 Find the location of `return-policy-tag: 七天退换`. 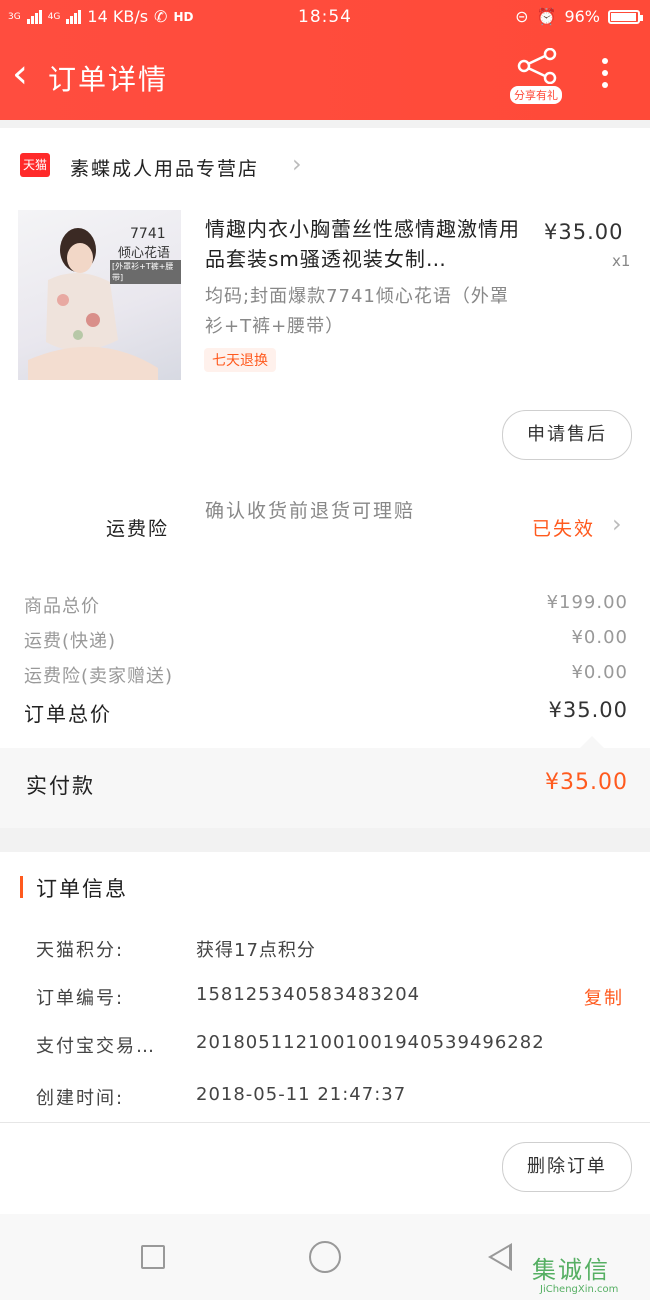

return-policy-tag: 七天退换 is located at coordinates (240, 360).